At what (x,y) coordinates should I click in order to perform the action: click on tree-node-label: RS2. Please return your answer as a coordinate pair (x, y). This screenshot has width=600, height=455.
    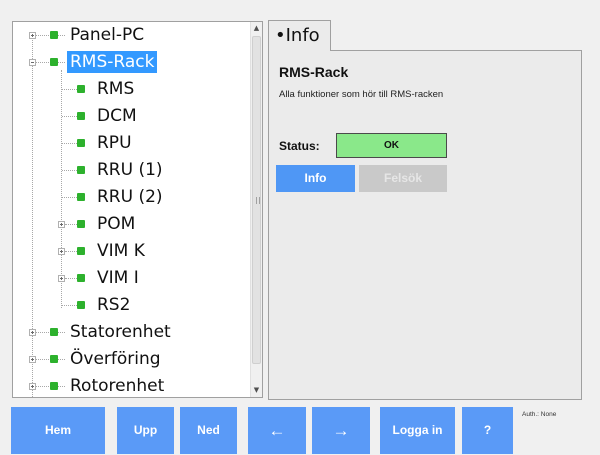
    Looking at the image, I should click on (113, 305).